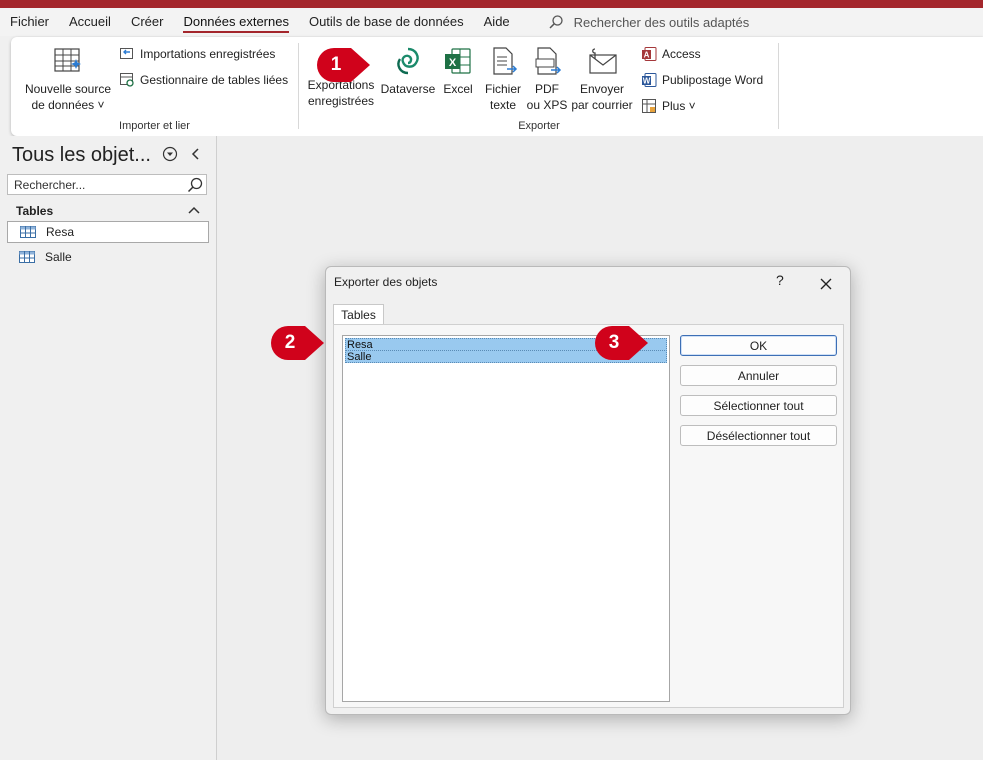 This screenshot has width=983, height=760. I want to click on access-export-button: A Access, so click(671, 54).